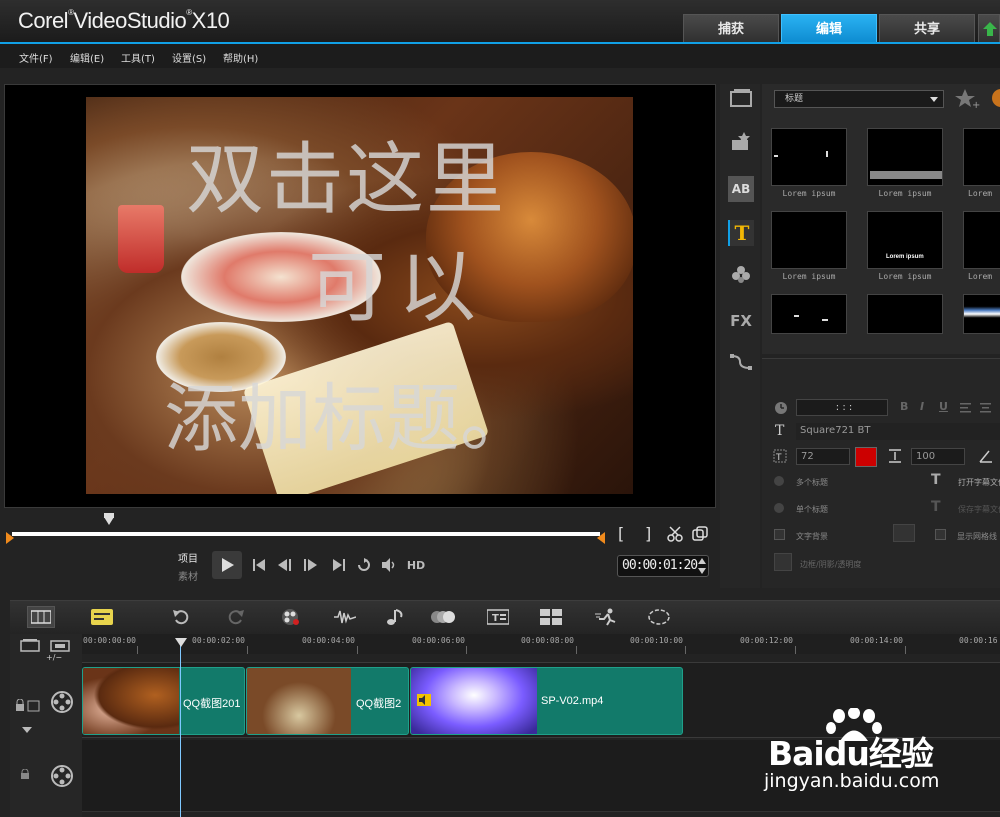 This screenshot has height=817, width=1000. What do you see at coordinates (339, 565) in the screenshot?
I see `go-to-end-button` at bounding box center [339, 565].